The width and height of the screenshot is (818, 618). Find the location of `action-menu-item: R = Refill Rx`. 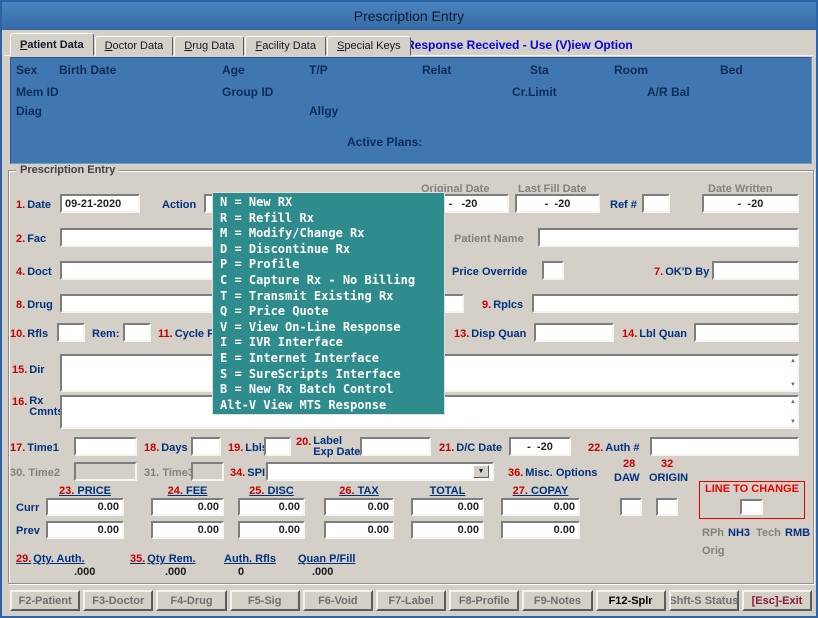

action-menu-item: R = Refill Rx is located at coordinates (328, 219).